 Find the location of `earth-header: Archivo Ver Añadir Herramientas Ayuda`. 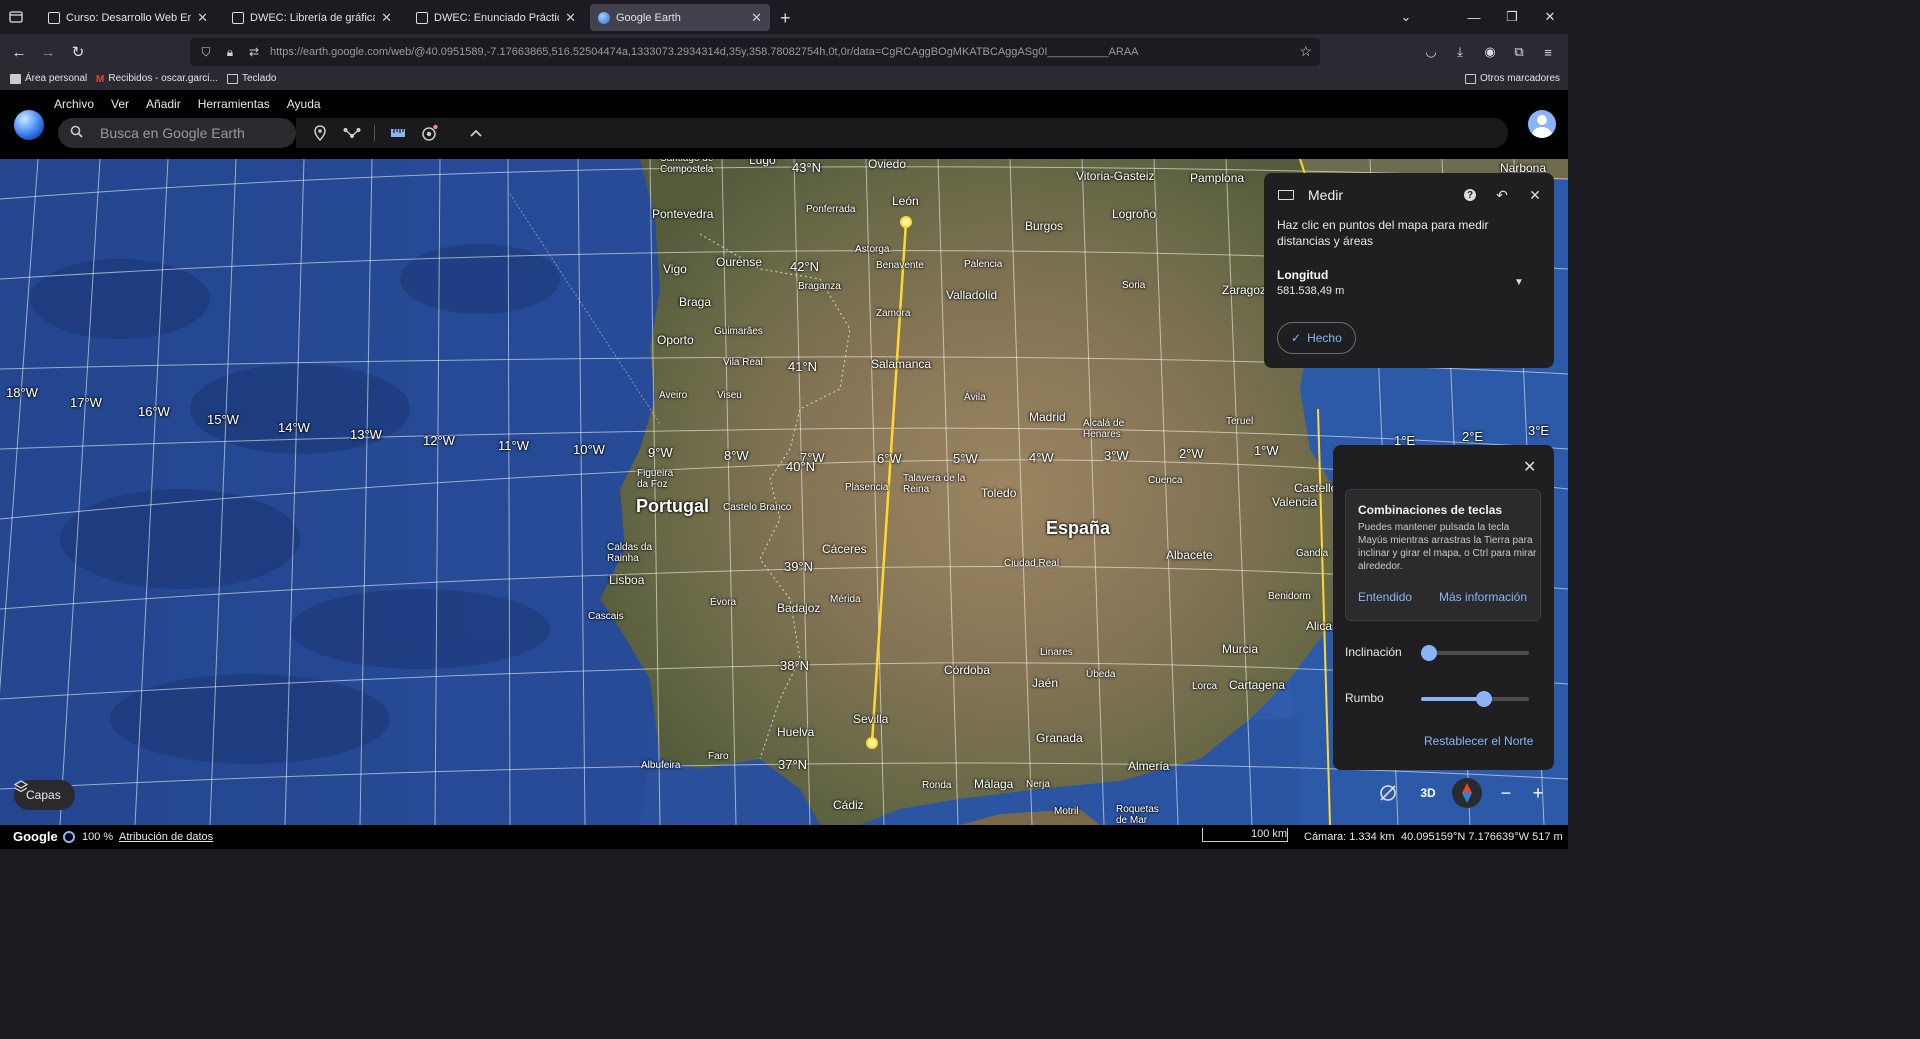

earth-header: Archivo Ver Añadir Herramientas Ayuda is located at coordinates (784, 124).